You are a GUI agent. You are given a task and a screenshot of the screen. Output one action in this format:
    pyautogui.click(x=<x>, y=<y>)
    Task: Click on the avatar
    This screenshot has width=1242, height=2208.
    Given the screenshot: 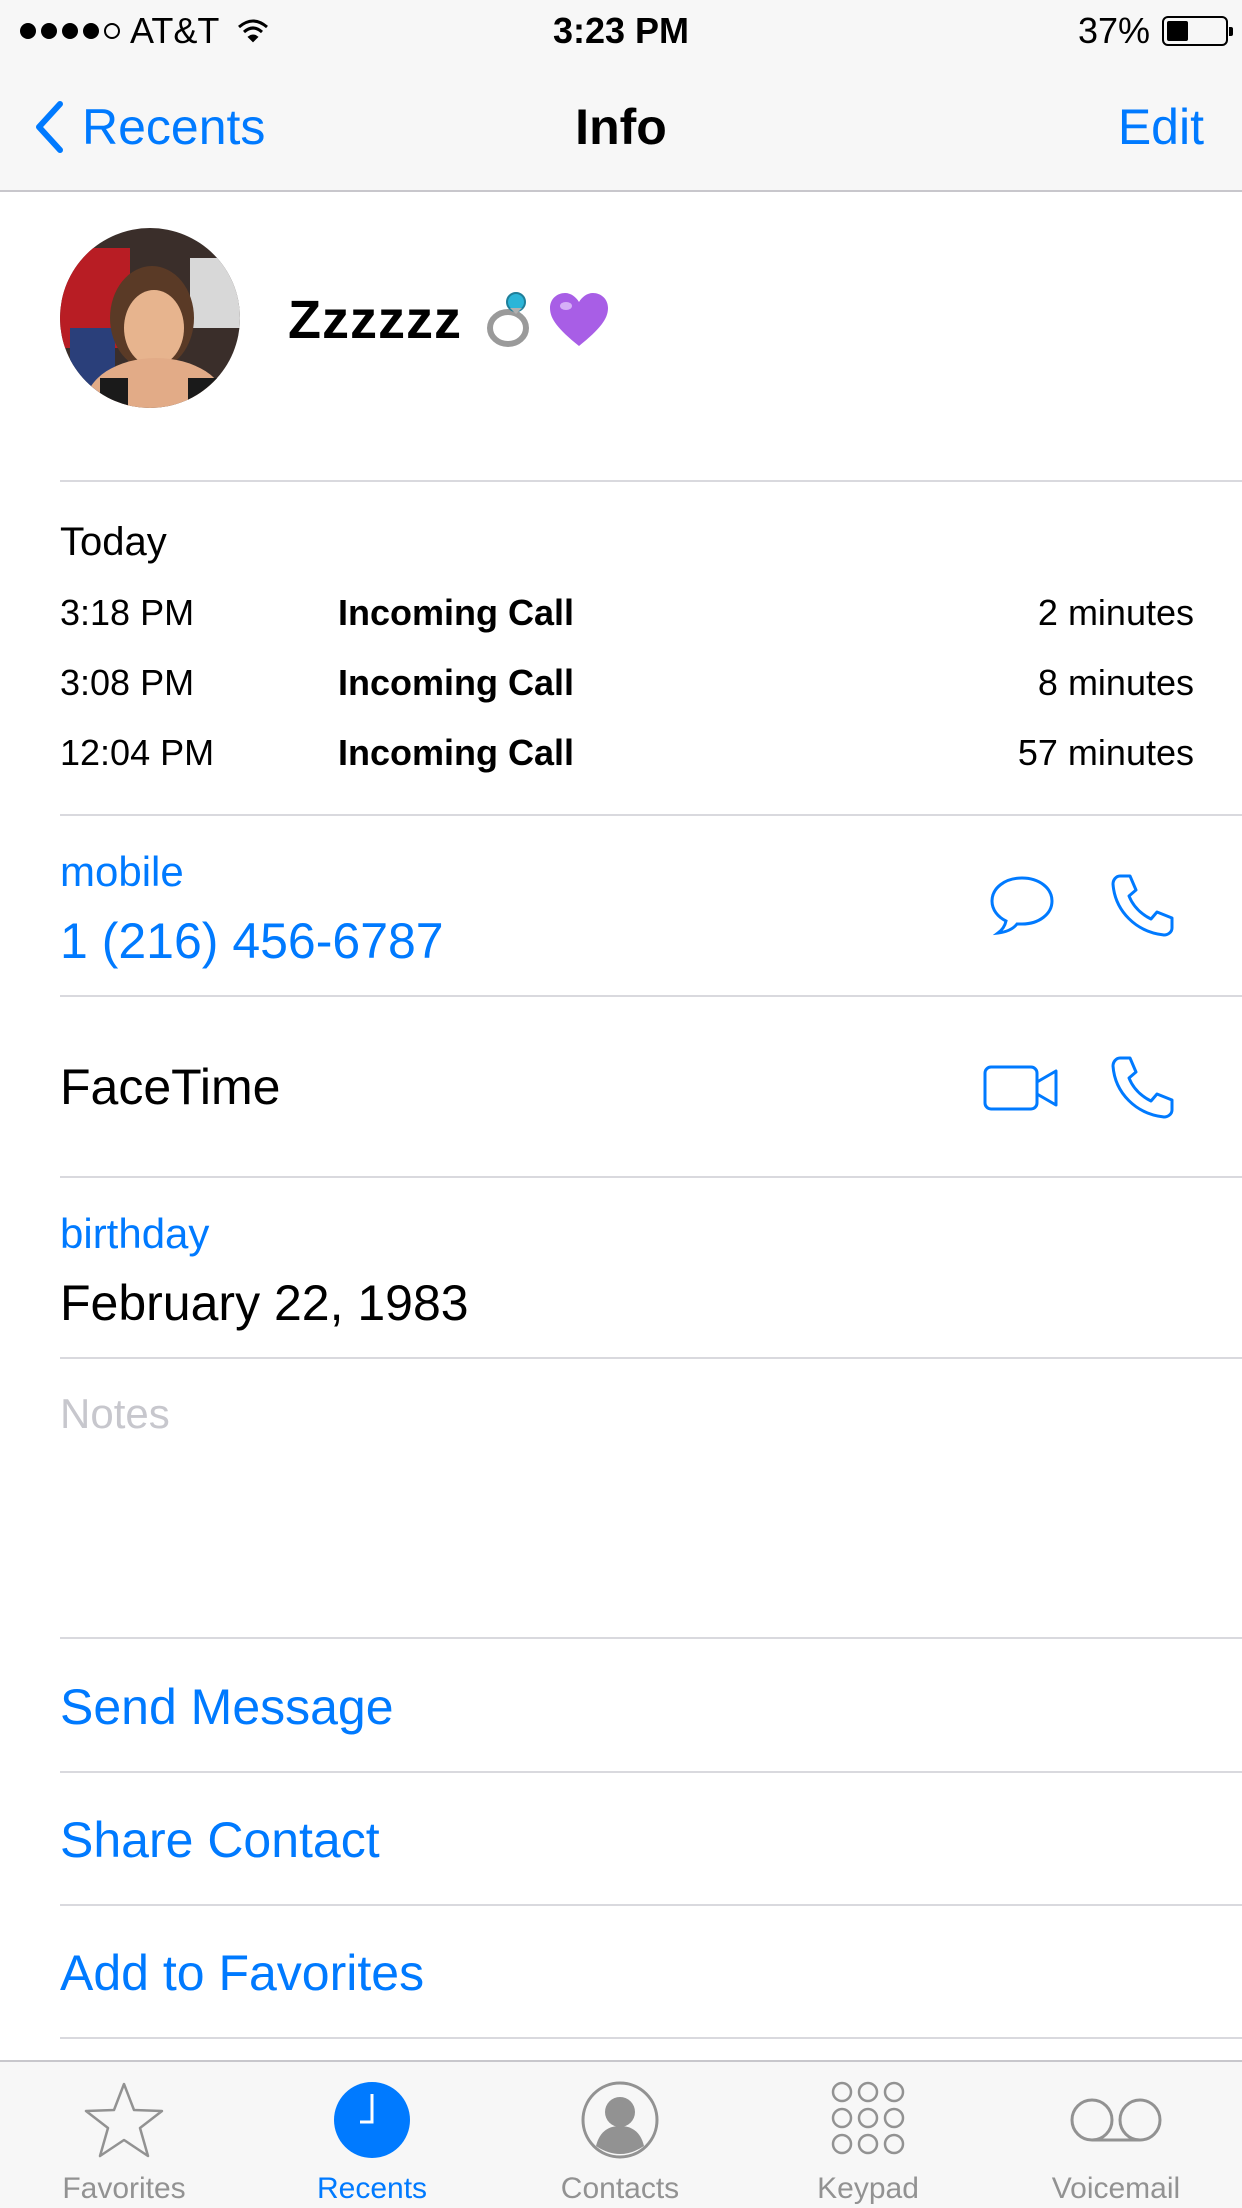 What is the action you would take?
    pyautogui.click(x=150, y=318)
    